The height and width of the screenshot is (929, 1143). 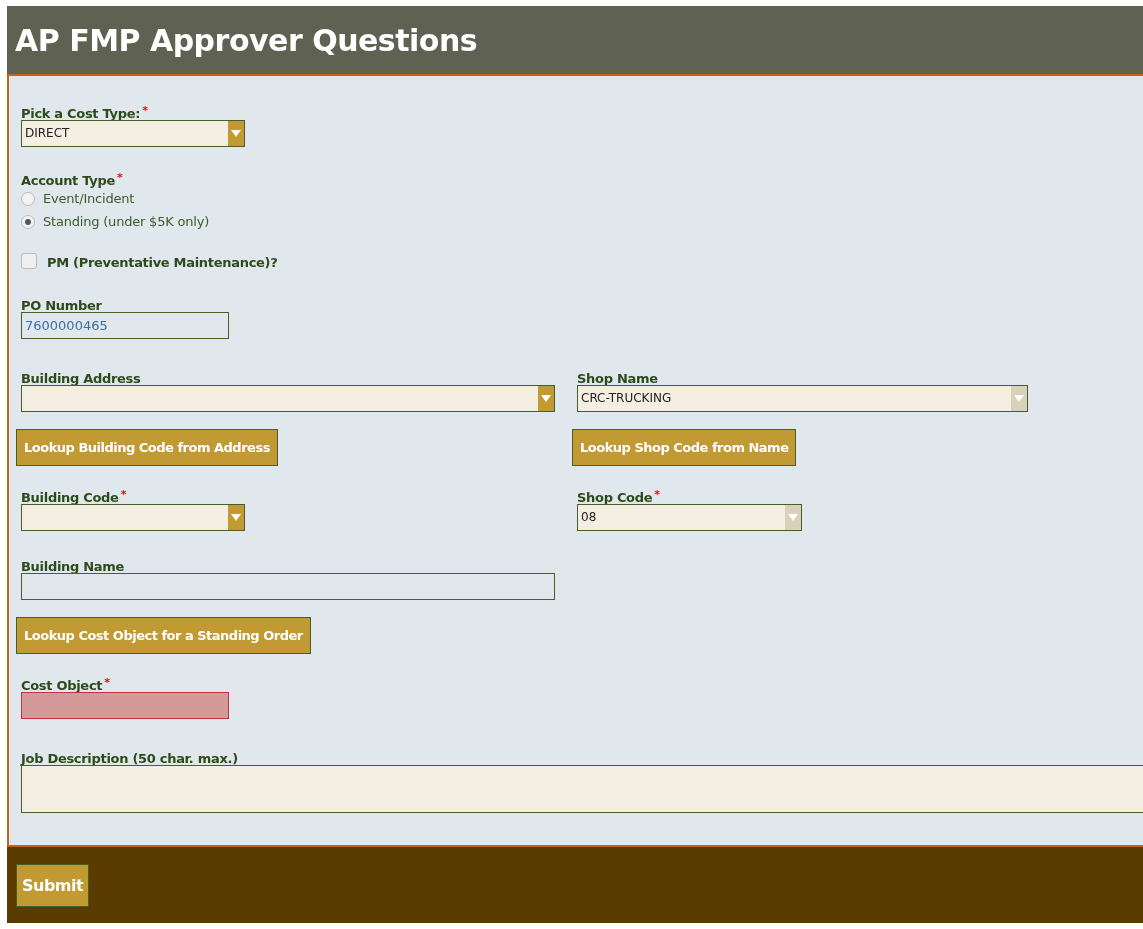 I want to click on checkbox, so click(x=29, y=260).